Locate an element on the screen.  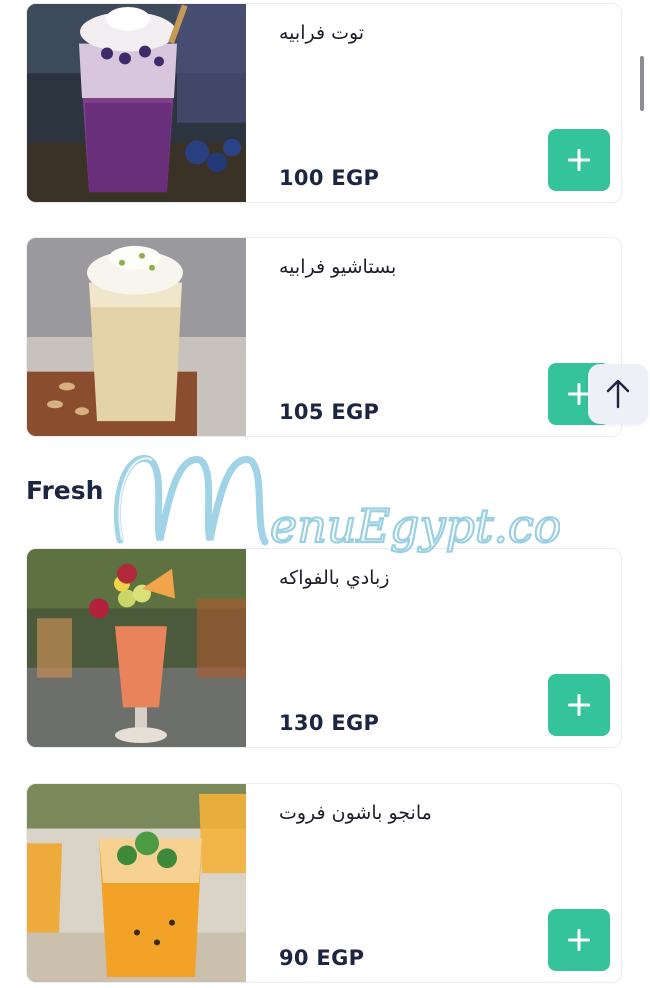
scroll-to-top-button is located at coordinates (618, 394).